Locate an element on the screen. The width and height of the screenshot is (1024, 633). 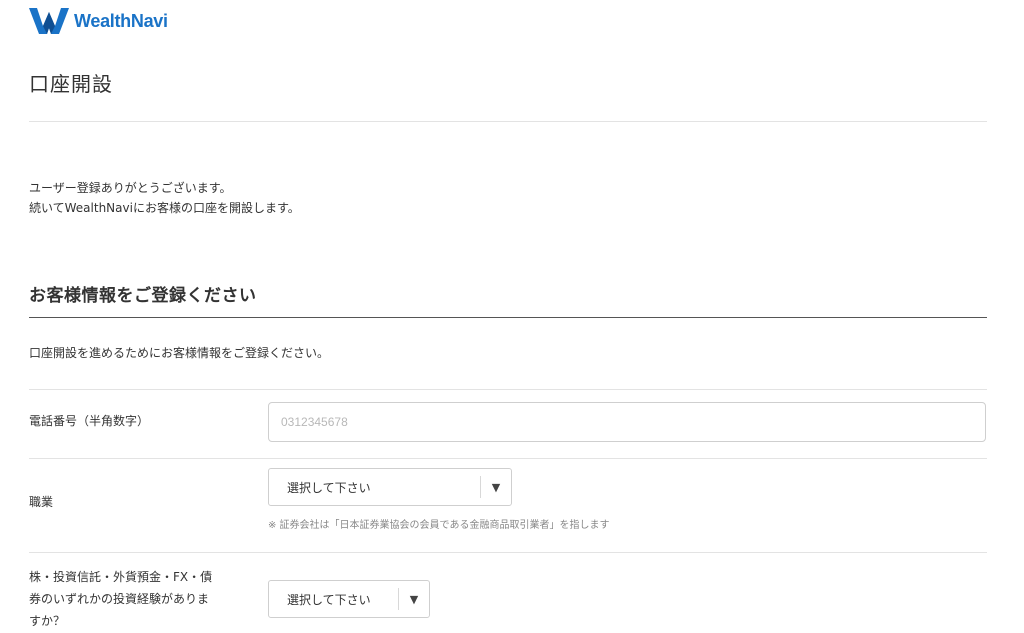
investment-experience-select: 選択して下さい ▼ is located at coordinates (349, 599).